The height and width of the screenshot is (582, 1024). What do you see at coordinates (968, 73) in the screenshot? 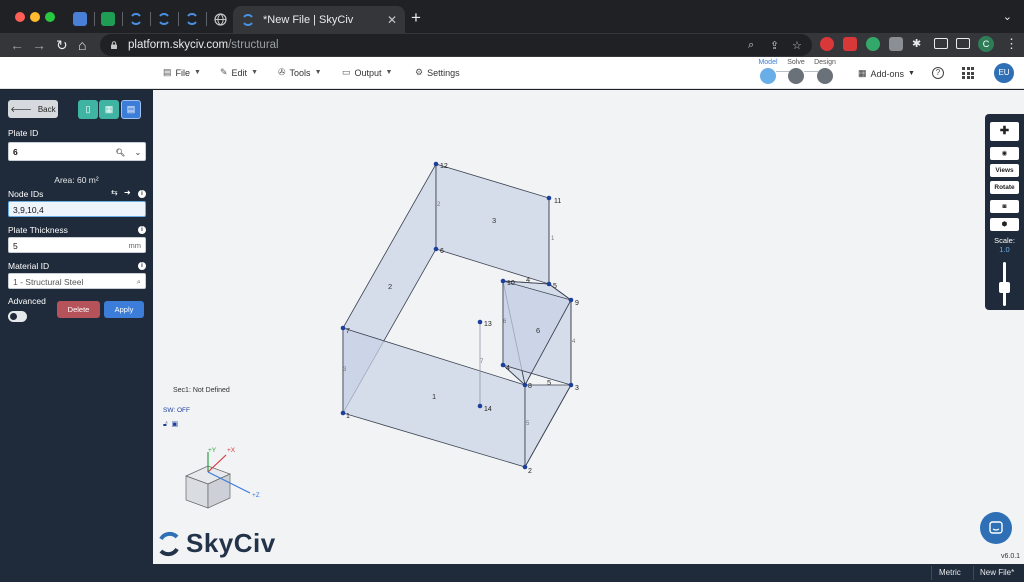
I see `apps-grid-icon` at bounding box center [968, 73].